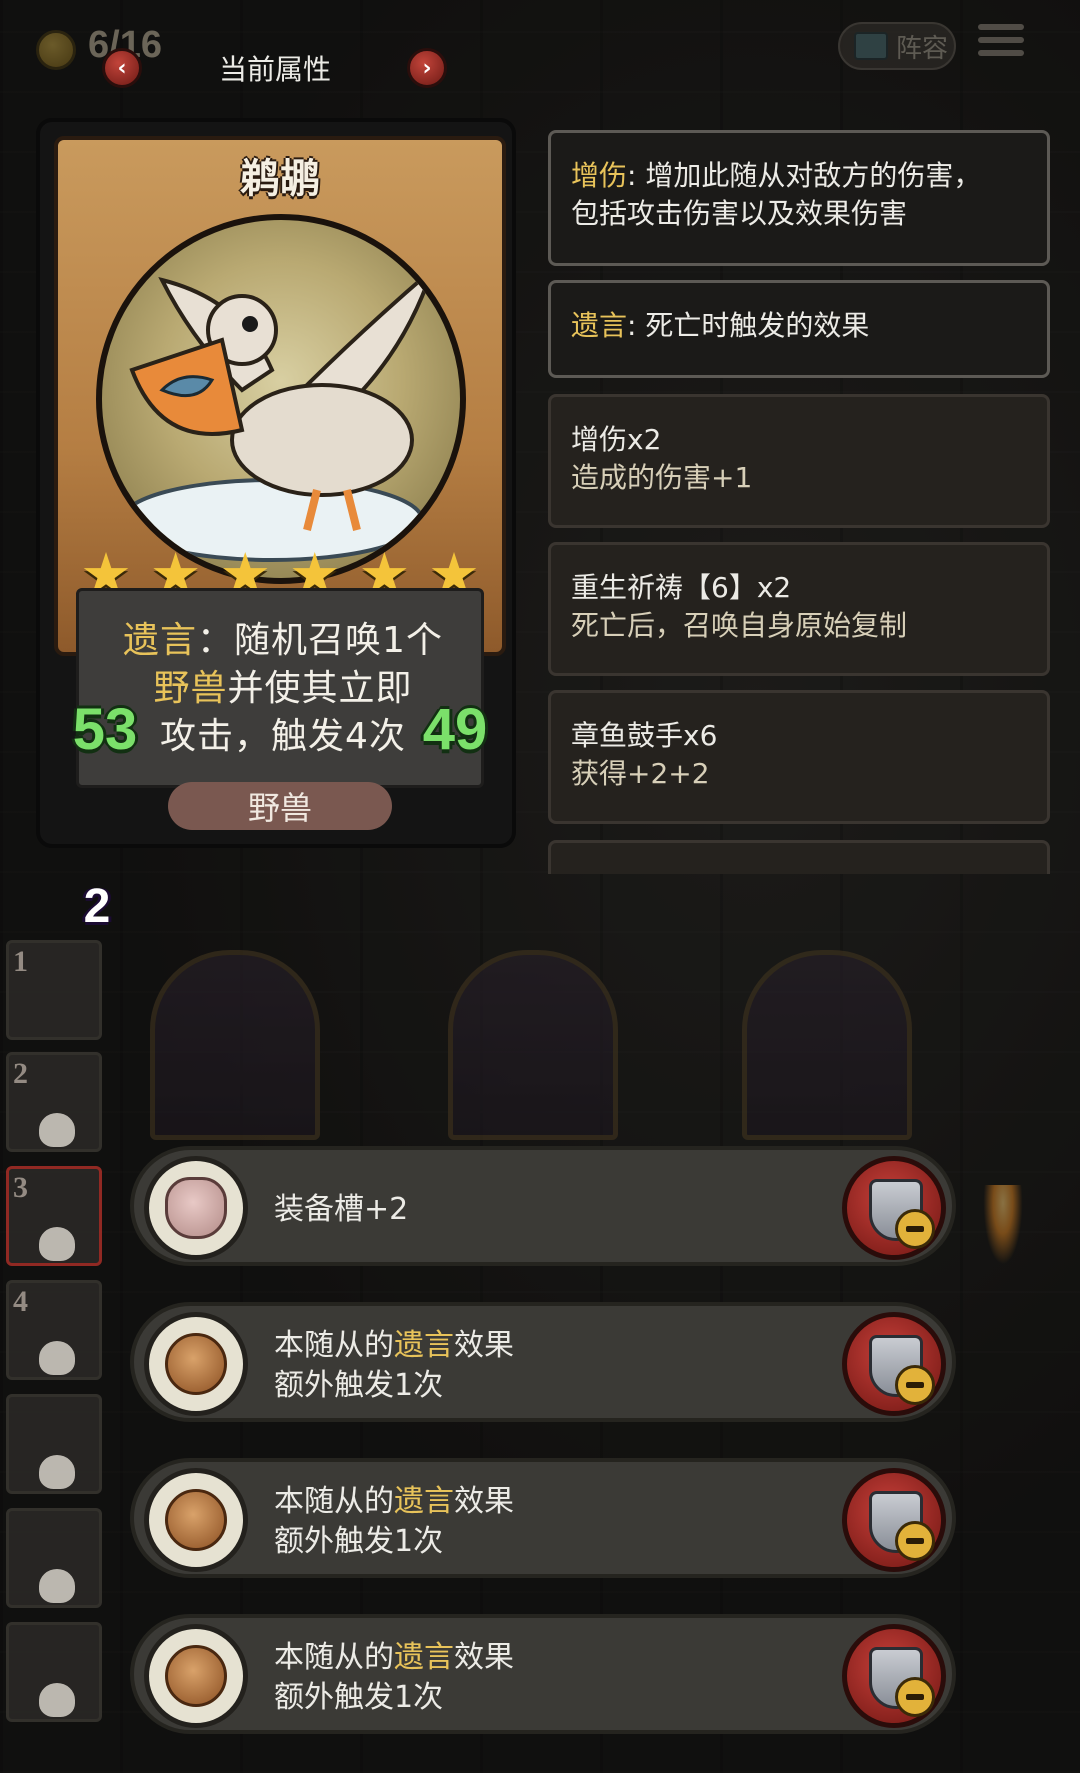 This screenshot has height=1773, width=1080. I want to click on minion-slot-list: 1 2 3 4, so click(60, 1355).